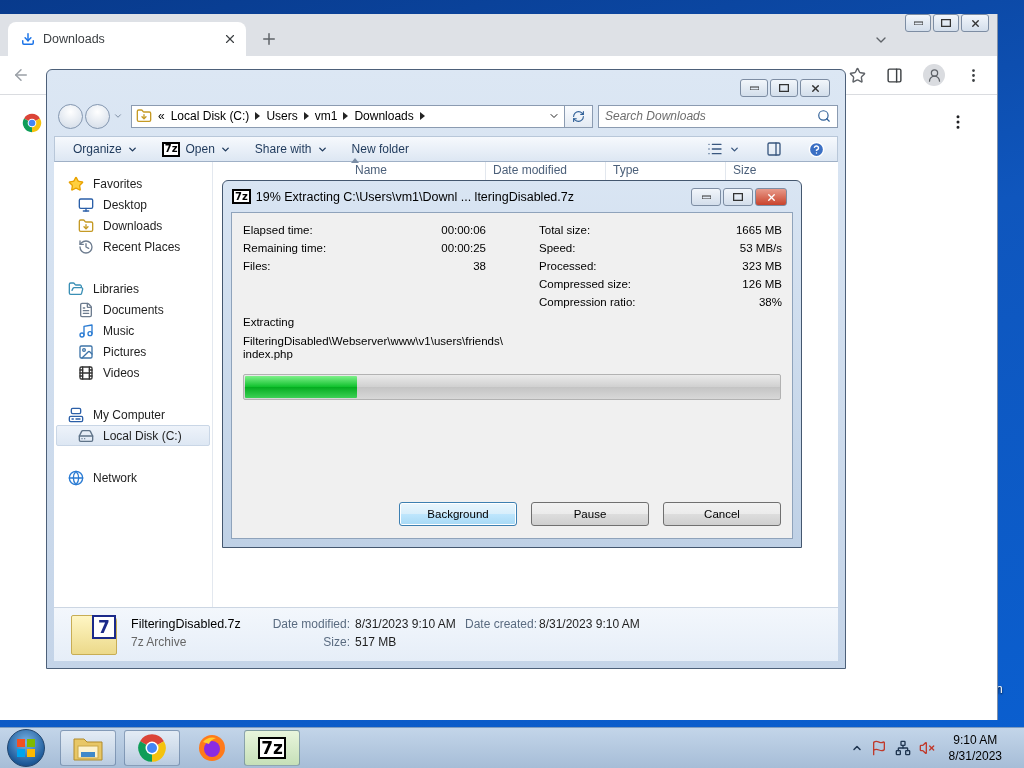 Image resolution: width=1024 pixels, height=768 pixels. I want to click on stat-label: Elapsed time:, so click(278, 230).